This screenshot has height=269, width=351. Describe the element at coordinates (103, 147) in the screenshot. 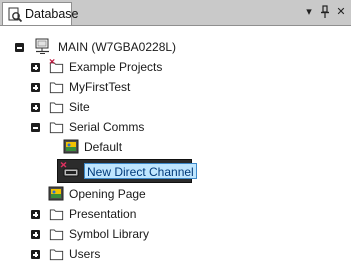

I see `tree-item-label: Default` at that location.